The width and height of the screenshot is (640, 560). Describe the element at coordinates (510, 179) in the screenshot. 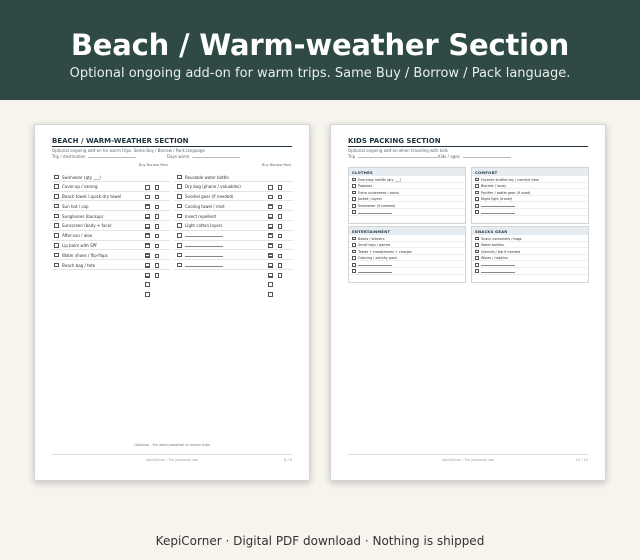

I see `item-label: Favorite stuffed toy / comfort item` at that location.